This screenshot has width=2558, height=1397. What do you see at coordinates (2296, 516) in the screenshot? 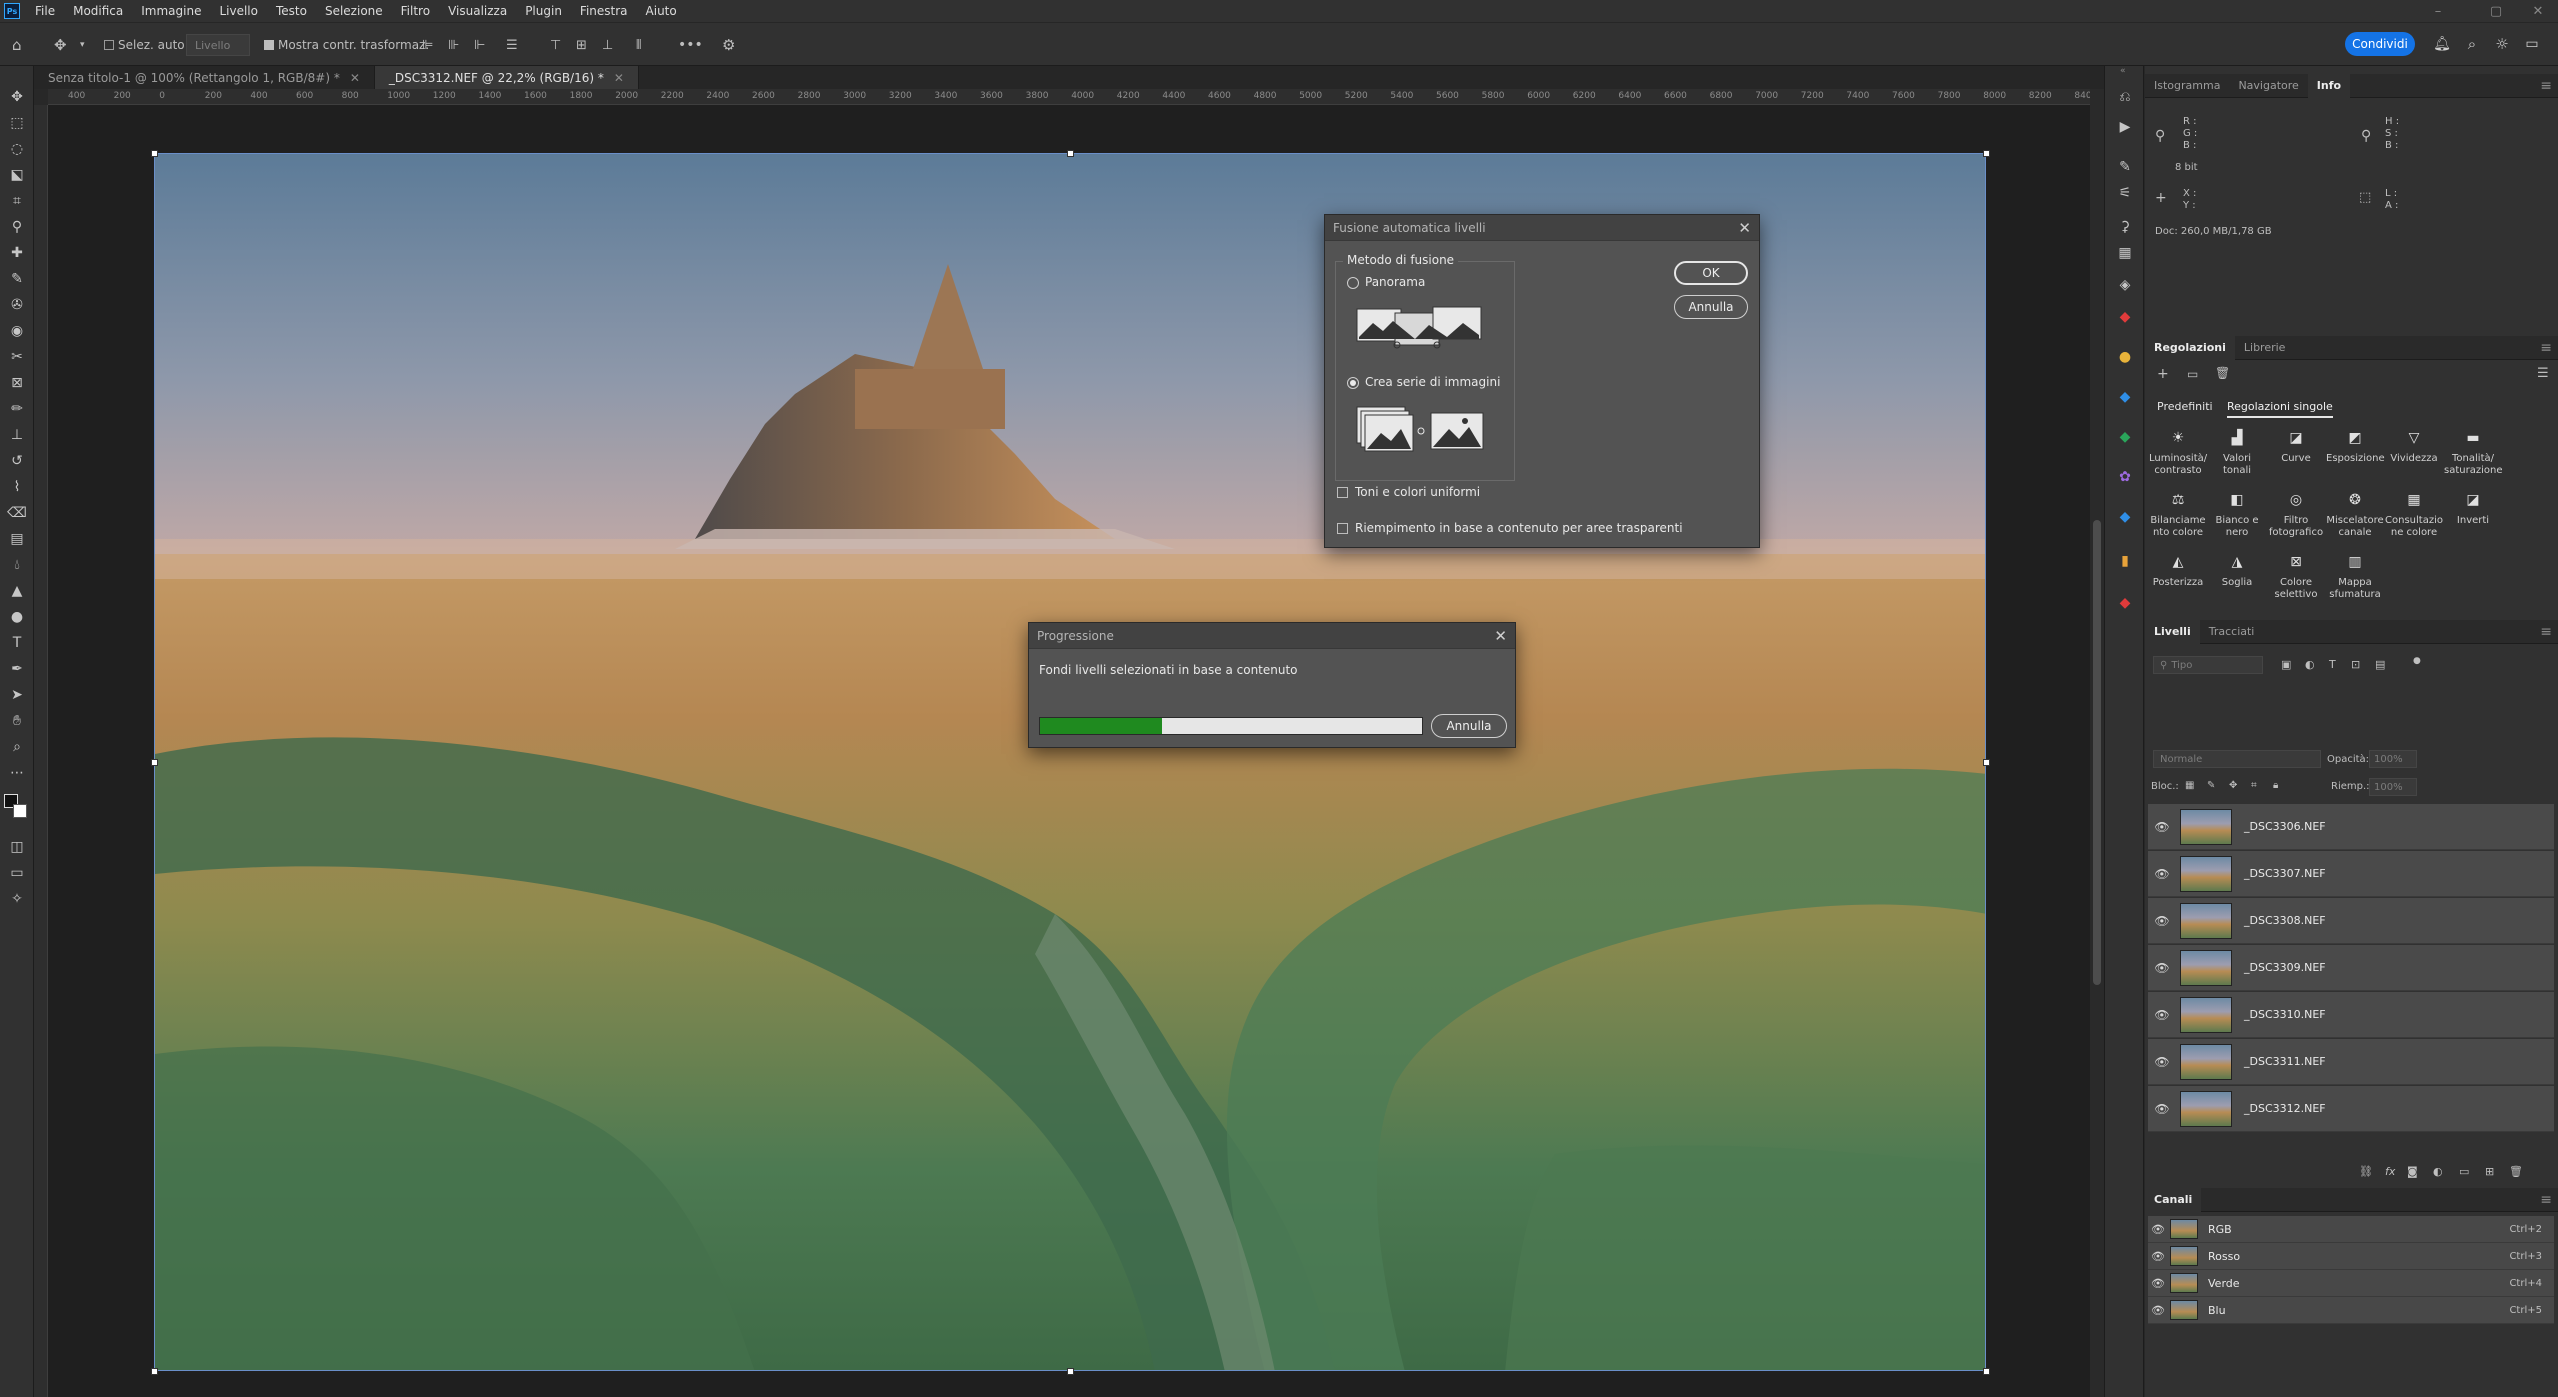
I see `adjust-photo-filter: ◎ Filtro fotografico` at bounding box center [2296, 516].